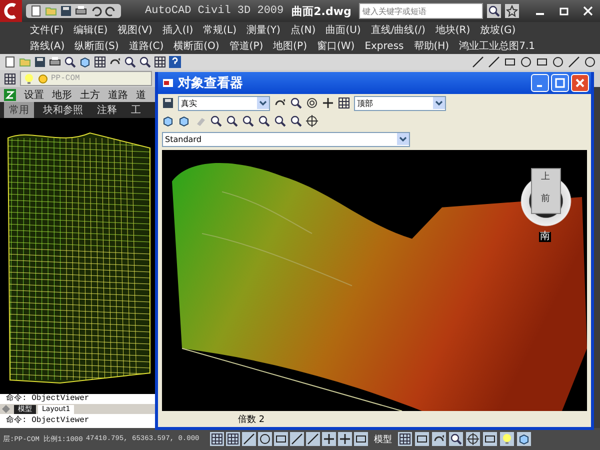  I want to click on menu-item: 设置, so click(34, 95).